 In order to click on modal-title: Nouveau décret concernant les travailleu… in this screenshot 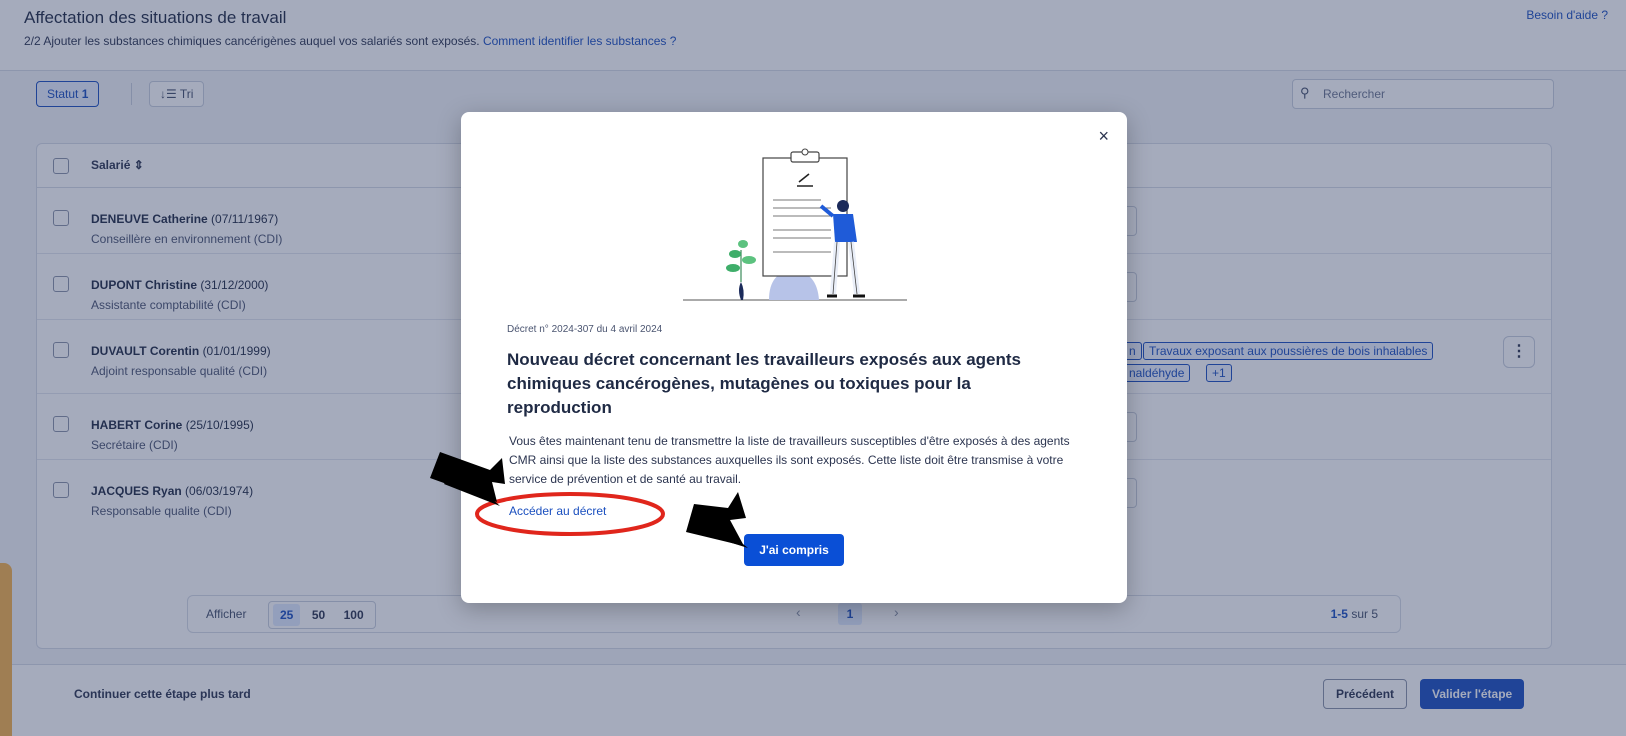, I will do `click(764, 383)`.